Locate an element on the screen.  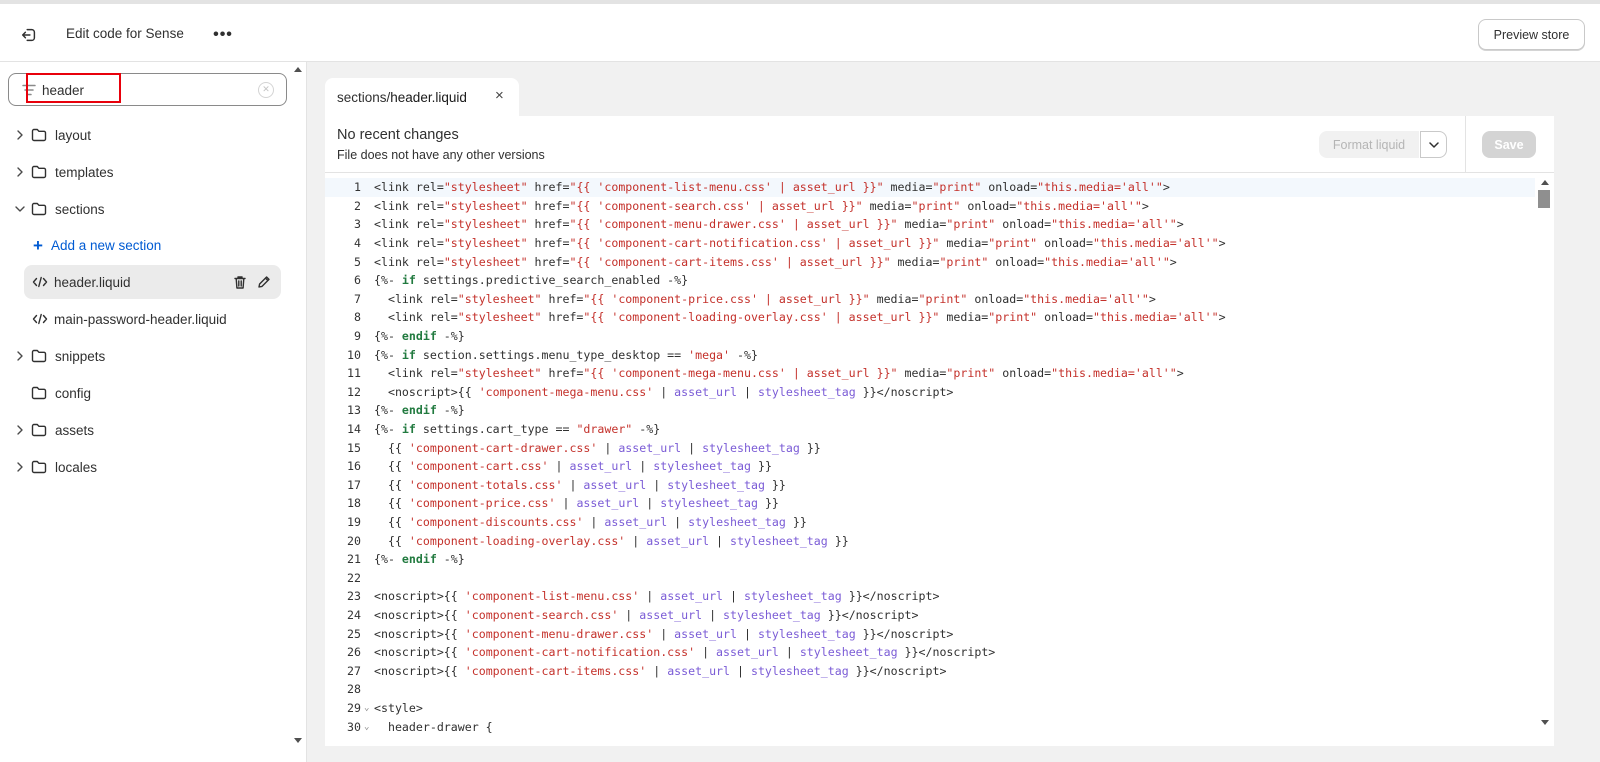
save-button: Save is located at coordinates (1509, 144).